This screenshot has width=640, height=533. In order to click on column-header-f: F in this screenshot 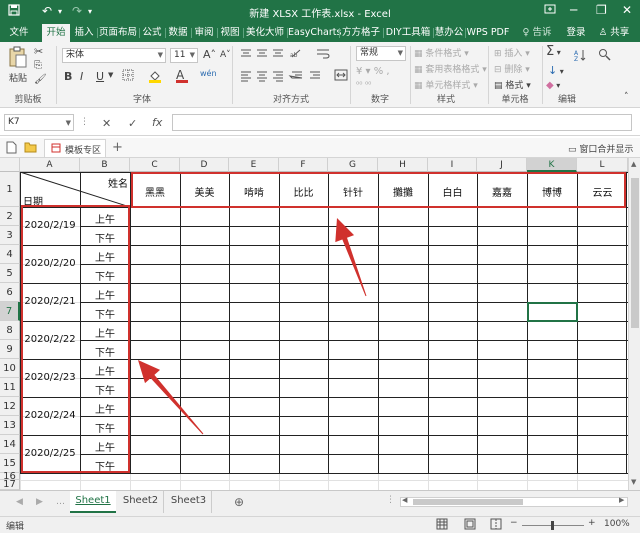, I will do `click(303, 165)`.